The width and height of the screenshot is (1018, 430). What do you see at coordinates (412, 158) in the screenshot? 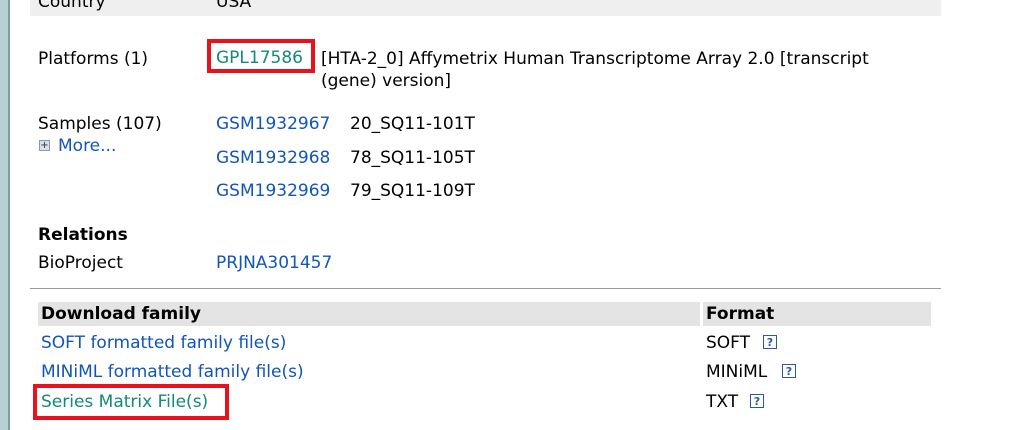
I see `sample-title: 78_SQ11-105T` at bounding box center [412, 158].